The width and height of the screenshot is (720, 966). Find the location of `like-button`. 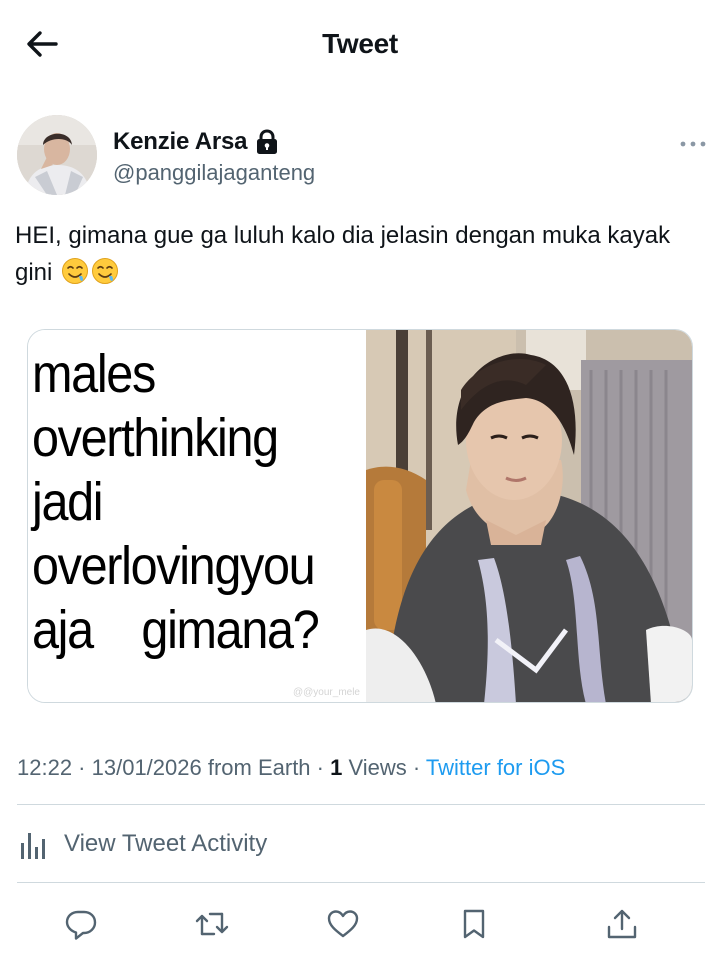

like-button is located at coordinates (343, 924).